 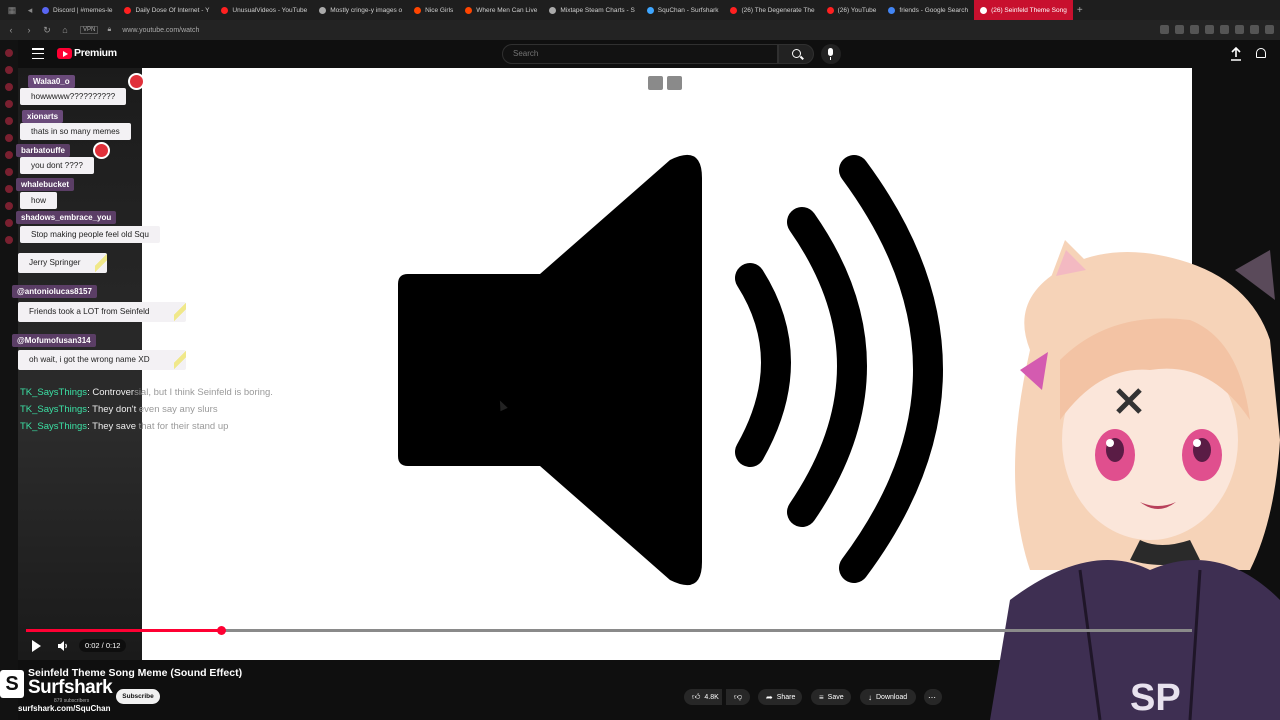 What do you see at coordinates (29, 30) in the screenshot?
I see `forward-icon: ›` at bounding box center [29, 30].